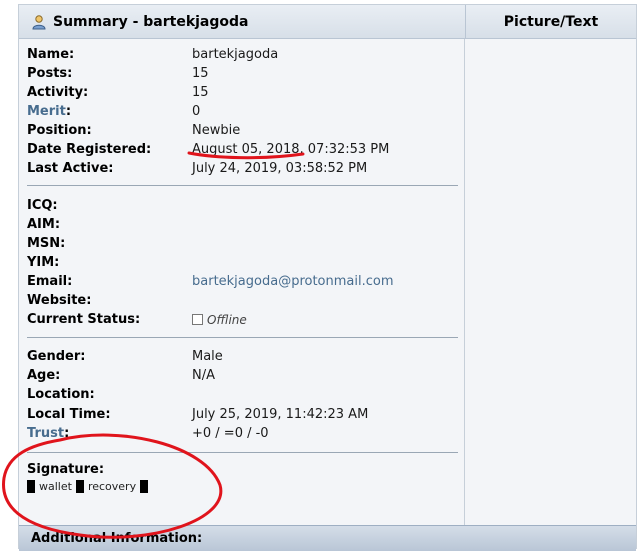 This screenshot has height=551, width=640. Describe the element at coordinates (46, 111) in the screenshot. I see `merit-link: Merit` at that location.